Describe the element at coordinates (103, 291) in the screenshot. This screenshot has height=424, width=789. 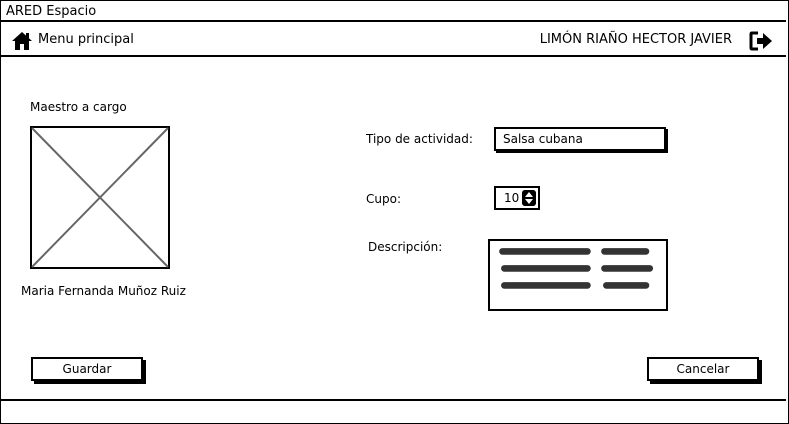
I see `teacher-name: Maria Fernanda Muñoz Ruiz` at that location.